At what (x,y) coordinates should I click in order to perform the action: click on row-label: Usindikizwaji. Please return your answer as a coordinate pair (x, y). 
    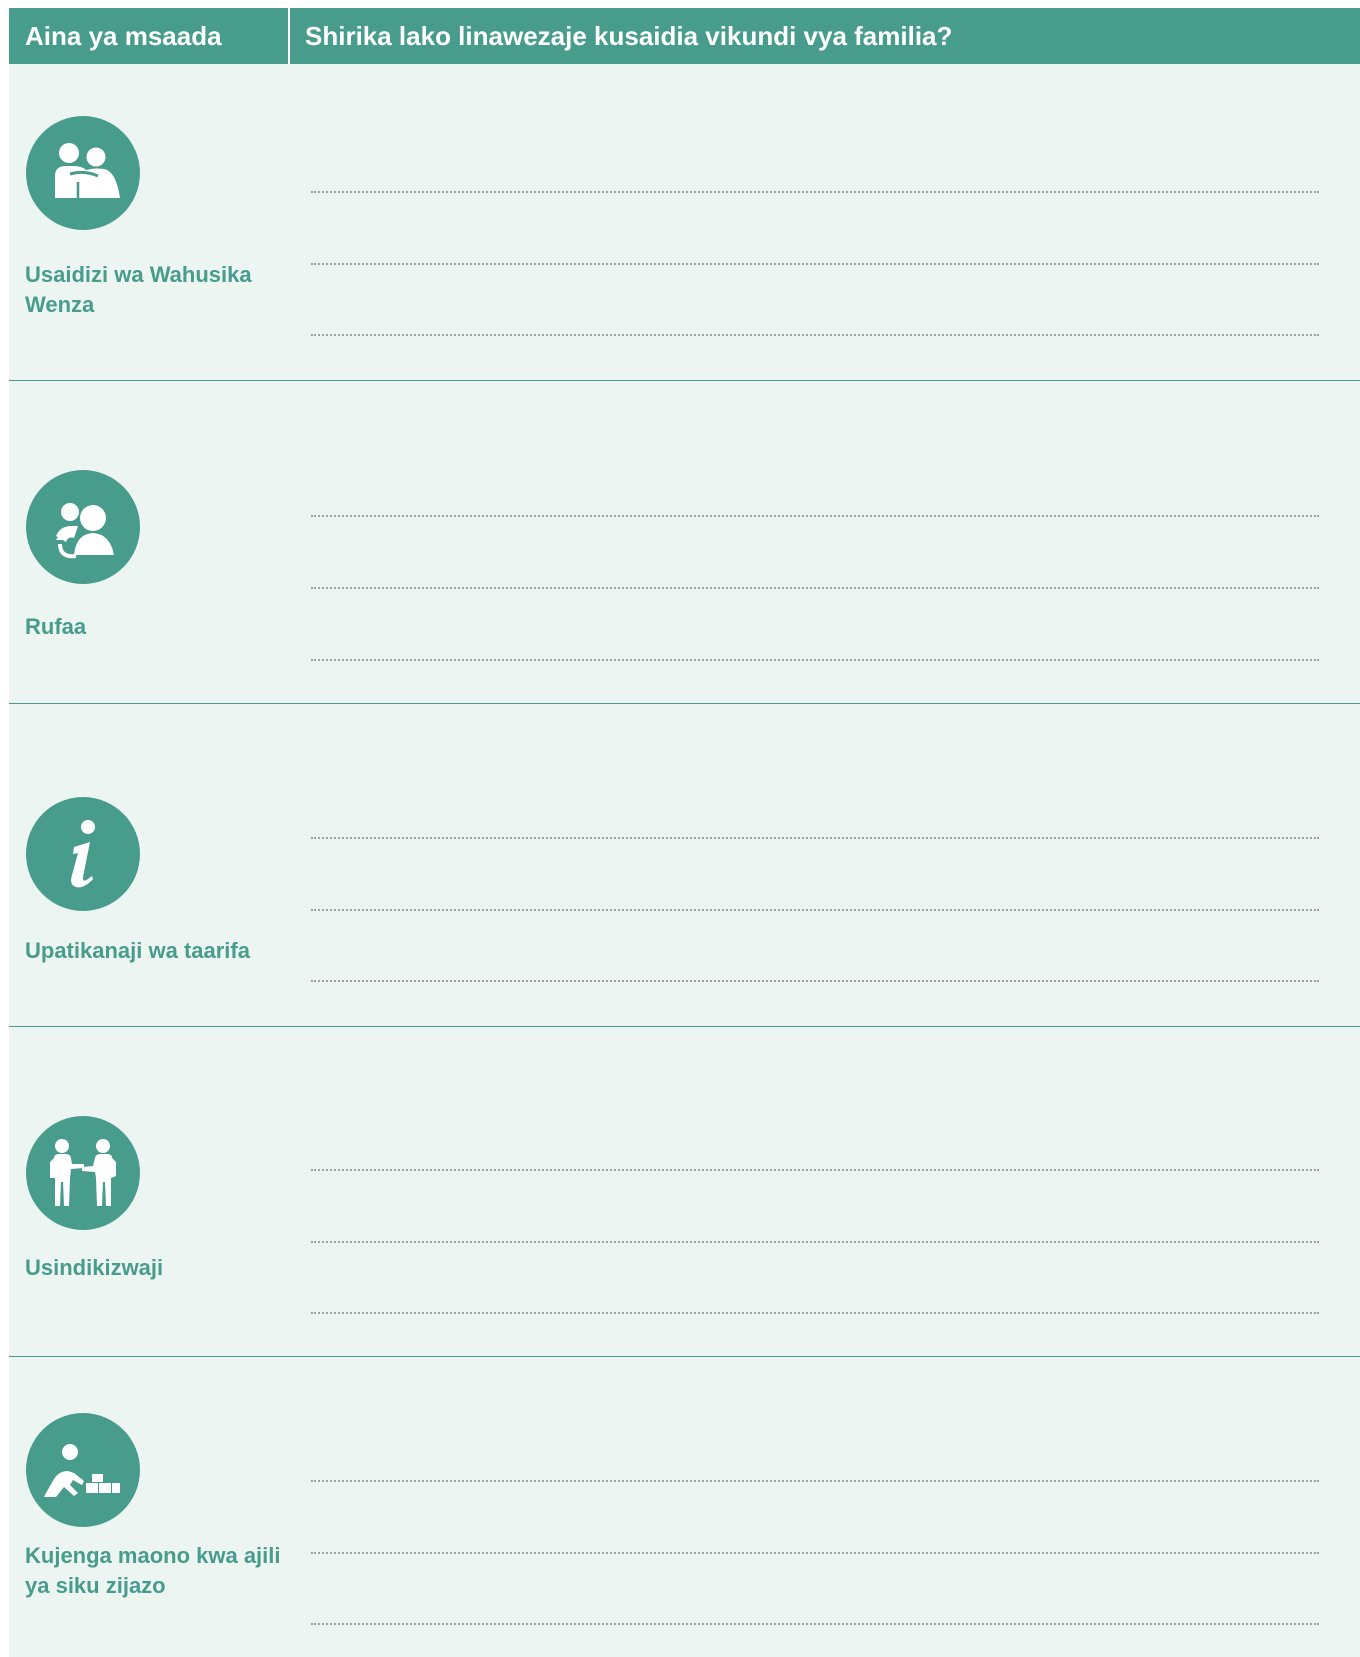
    Looking at the image, I should click on (94, 1267).